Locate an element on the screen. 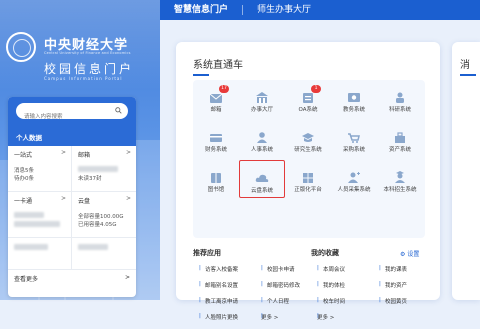 This screenshot has height=329, width=480. view-more-label: 查看更多 is located at coordinates (26, 279).